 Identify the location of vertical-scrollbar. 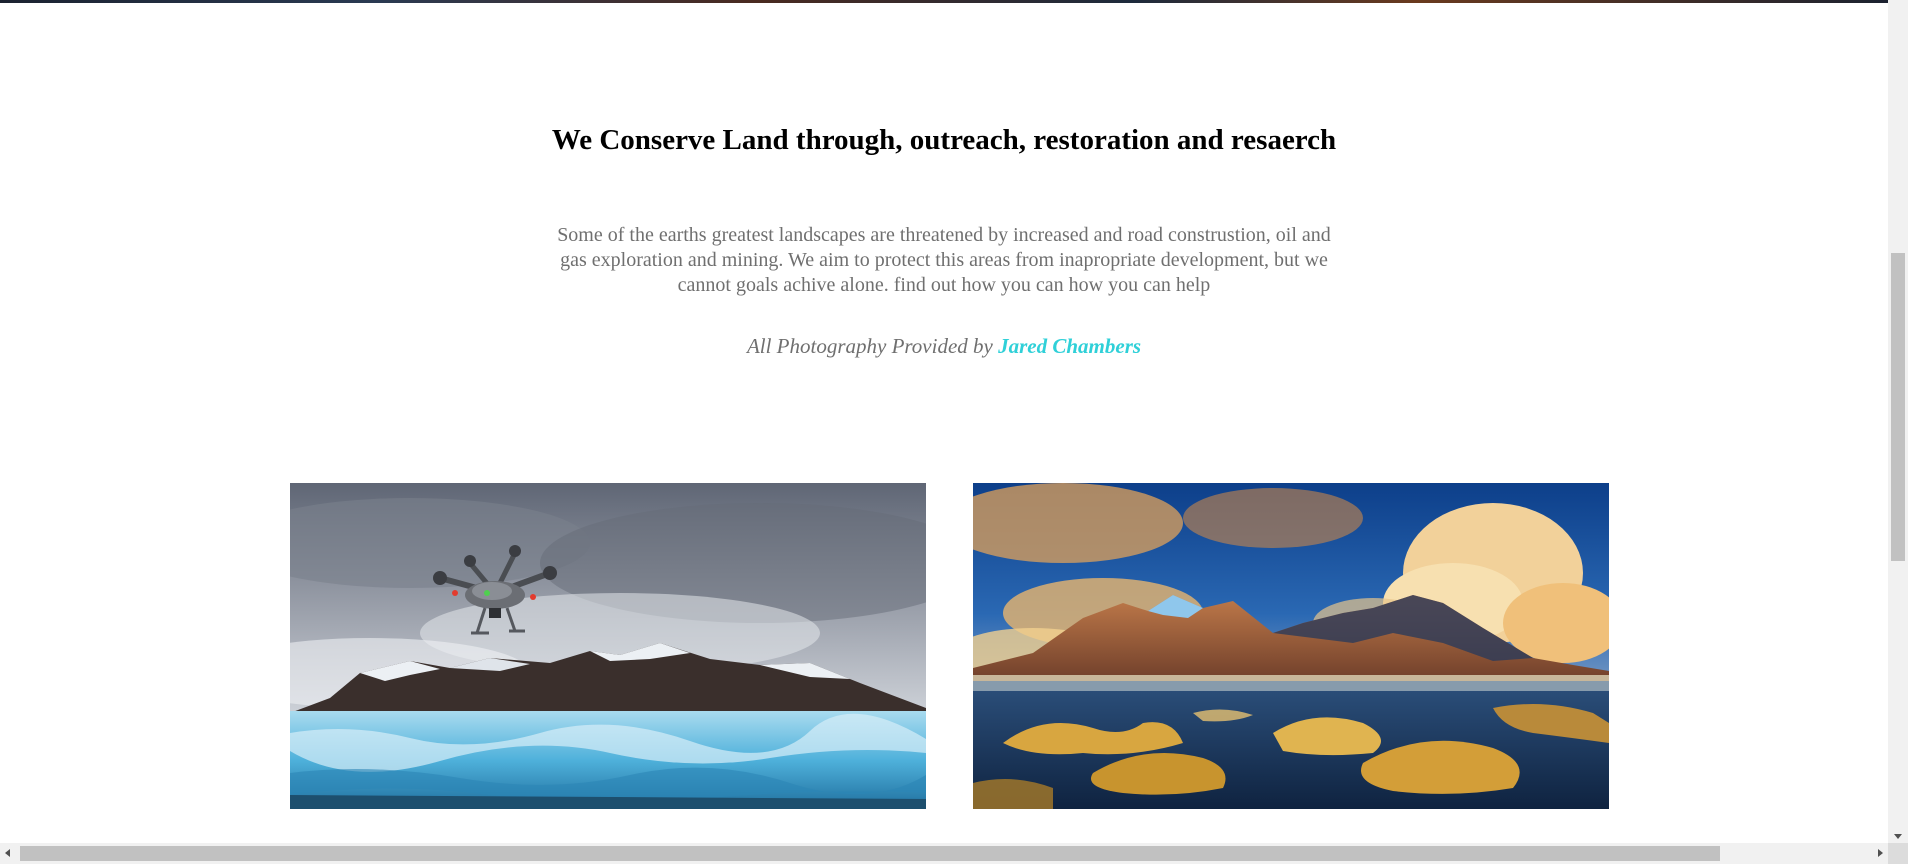
(1898, 421).